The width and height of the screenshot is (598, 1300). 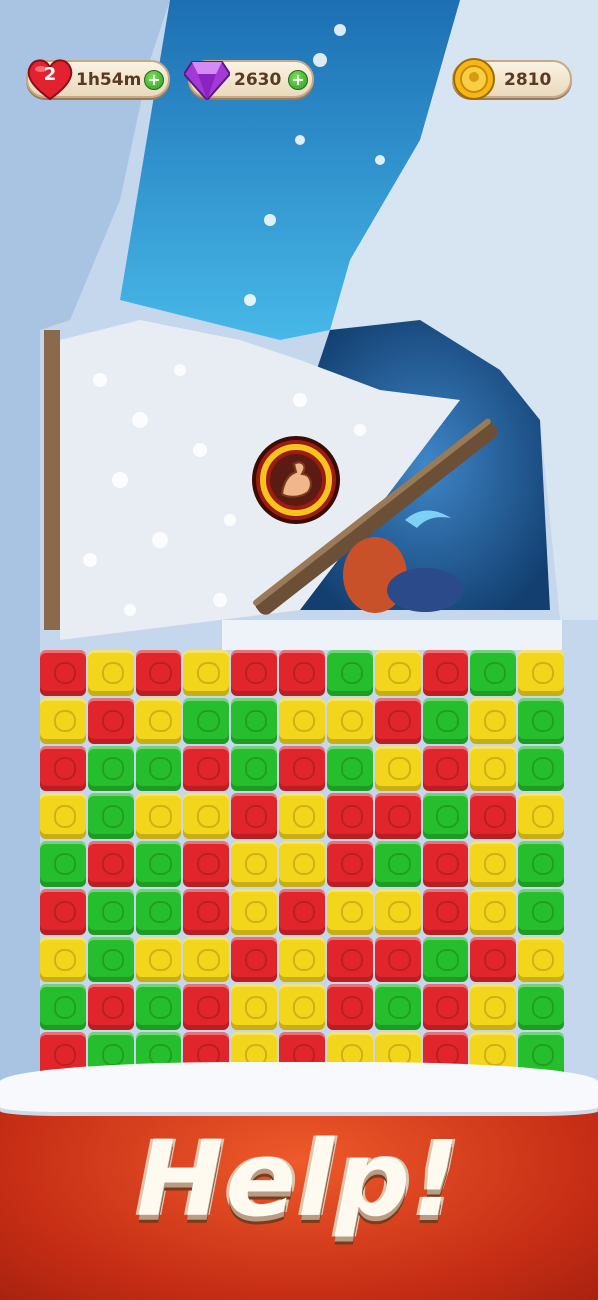 I want to click on add-gems-button: +, so click(x=298, y=80).